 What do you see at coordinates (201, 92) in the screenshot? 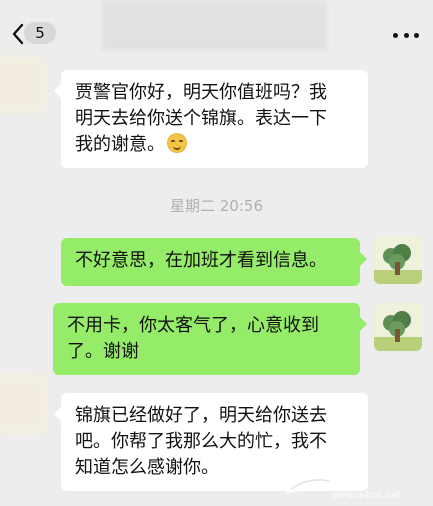
I see `message-line: 贾警官你好，明天你值班吗？我` at bounding box center [201, 92].